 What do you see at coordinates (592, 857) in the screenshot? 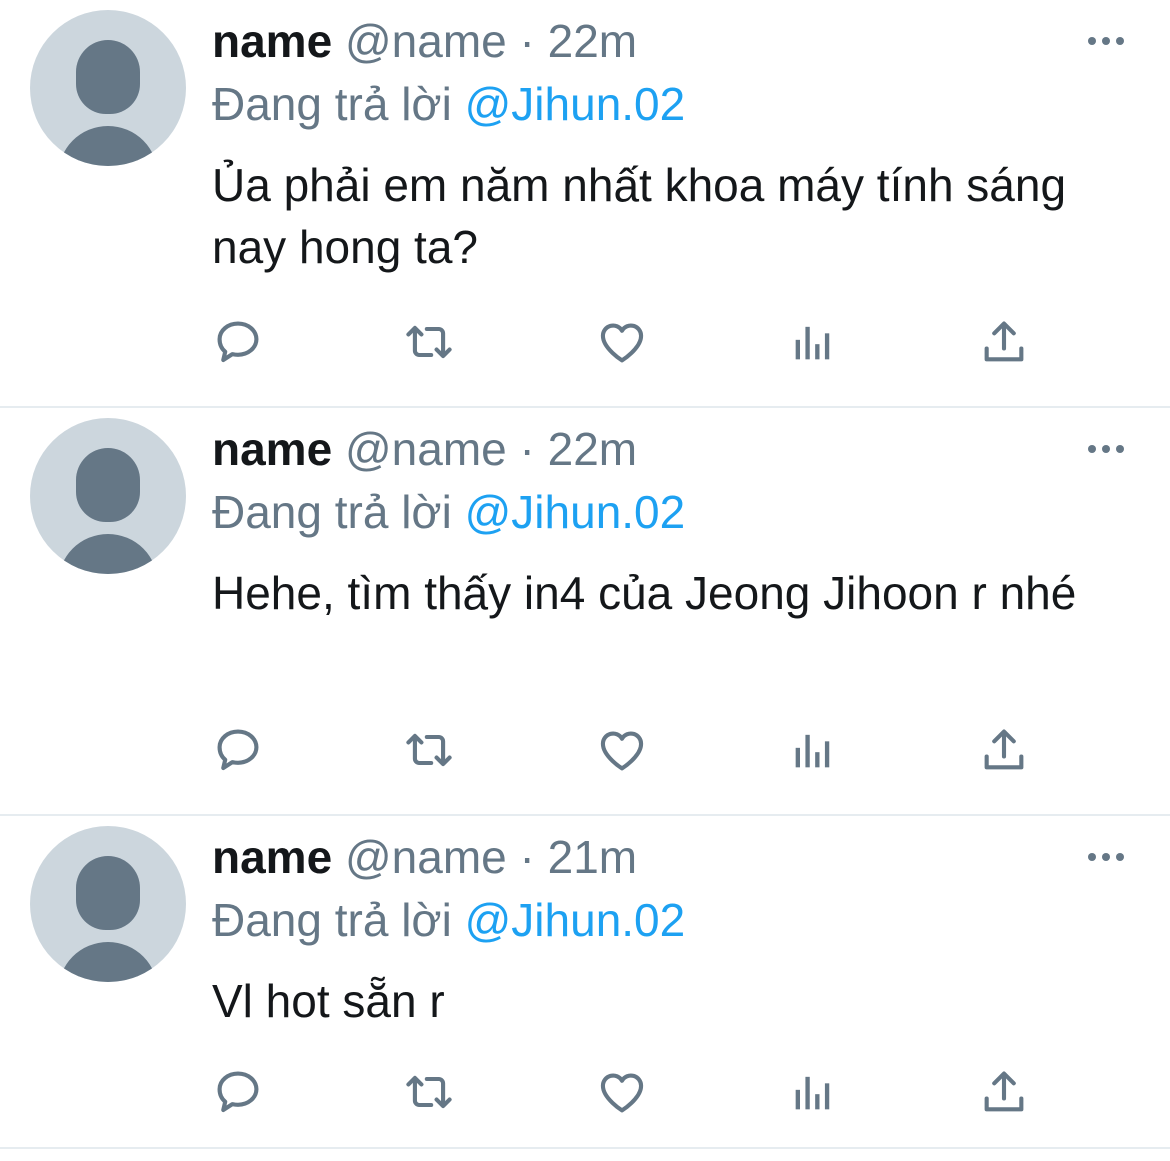
I see `timestamp: 21m` at bounding box center [592, 857].